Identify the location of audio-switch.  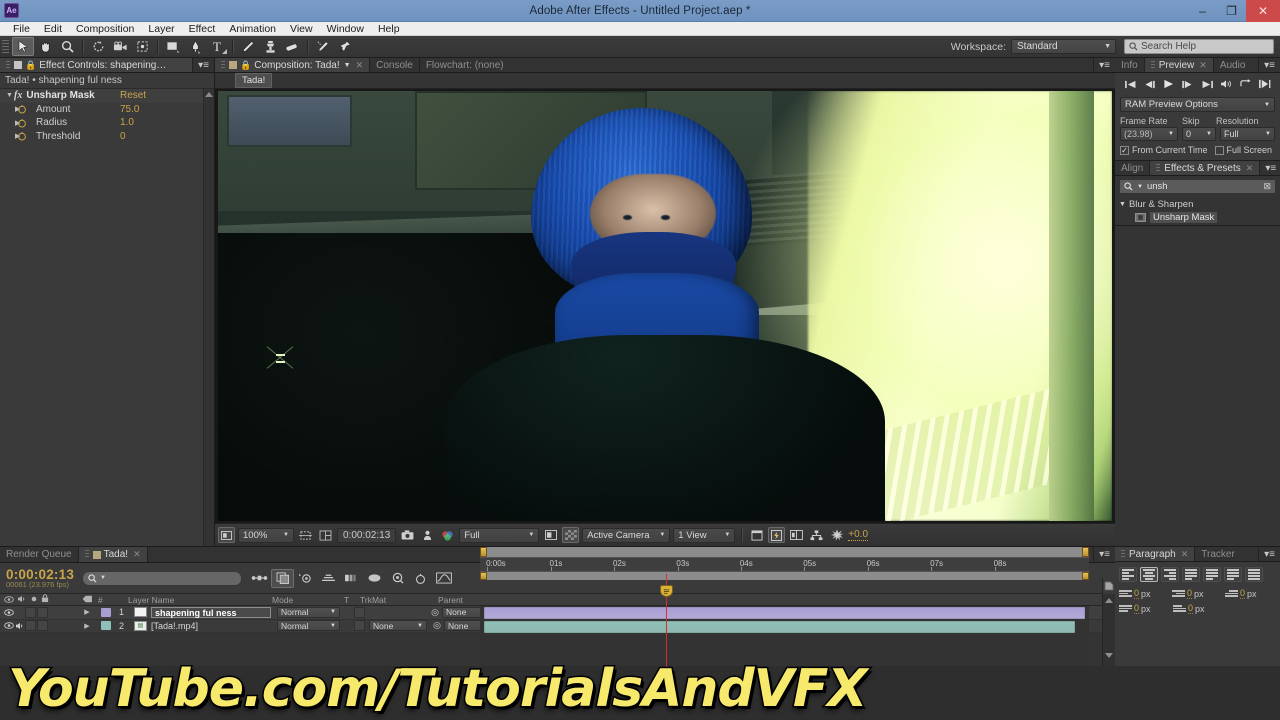
(19, 612).